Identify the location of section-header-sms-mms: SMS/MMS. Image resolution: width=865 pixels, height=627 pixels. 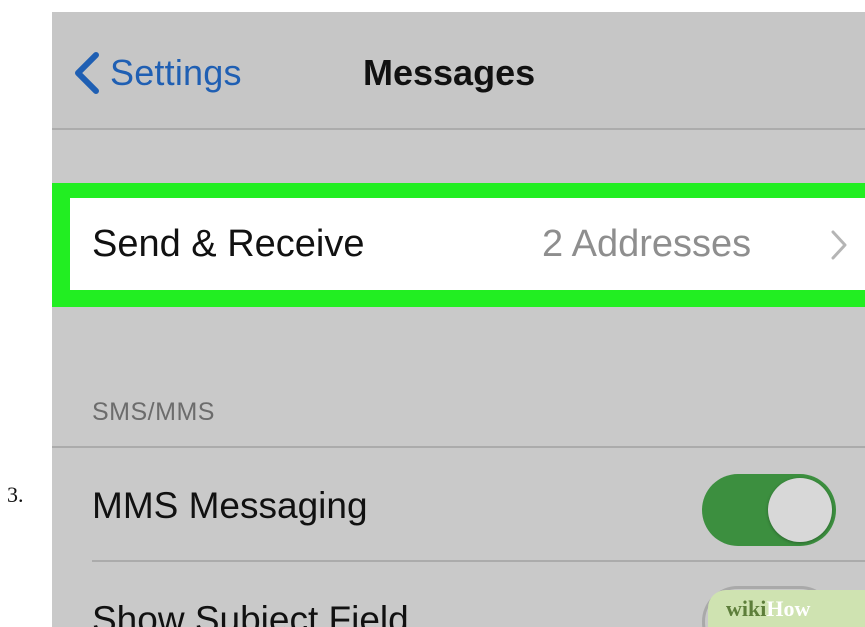
(153, 412).